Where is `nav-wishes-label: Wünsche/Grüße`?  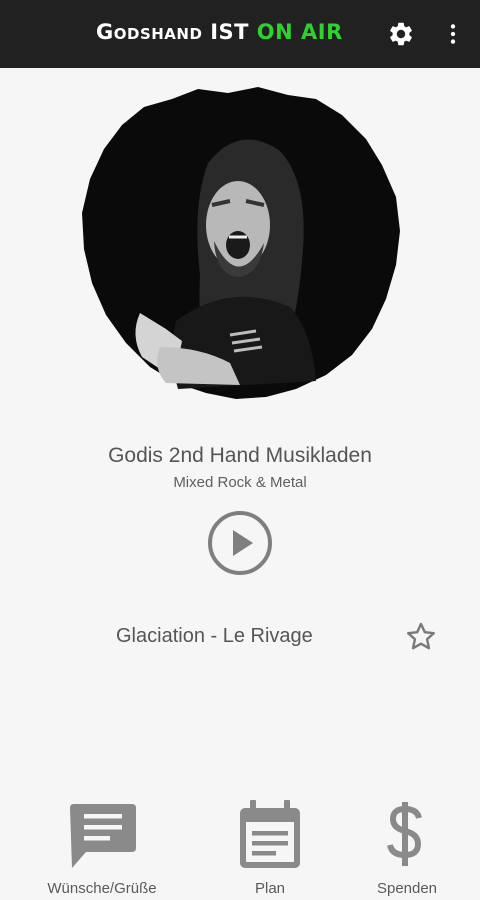 nav-wishes-label: Wünsche/Grüße is located at coordinates (102, 888).